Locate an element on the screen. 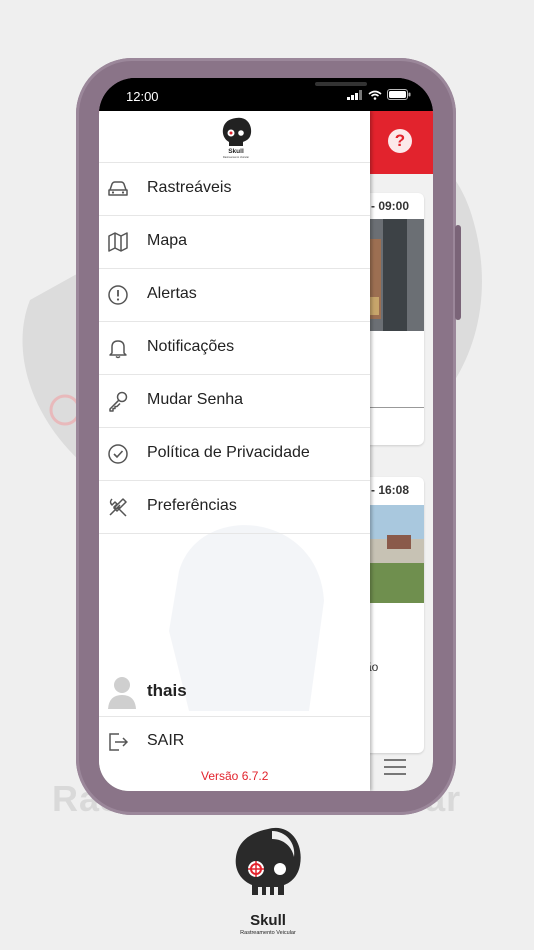  footer-logo-tagline: Rastreamento Veicular is located at coordinates (268, 933).